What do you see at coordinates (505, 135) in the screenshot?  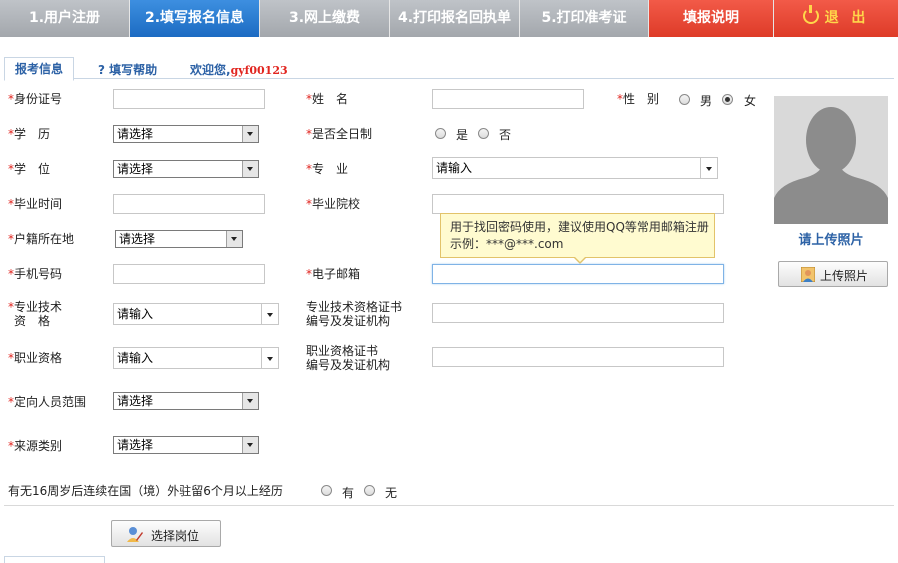 I see `fulltime-no-label: 否` at bounding box center [505, 135].